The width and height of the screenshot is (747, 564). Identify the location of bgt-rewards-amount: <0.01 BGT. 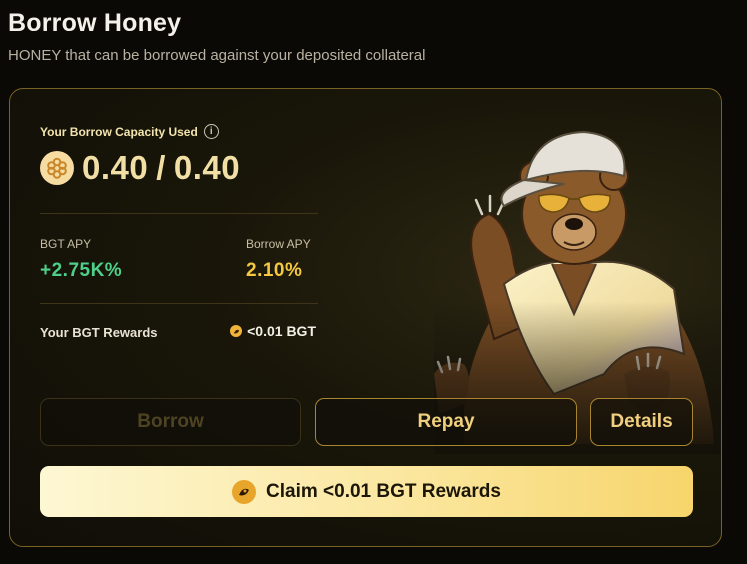
(281, 331).